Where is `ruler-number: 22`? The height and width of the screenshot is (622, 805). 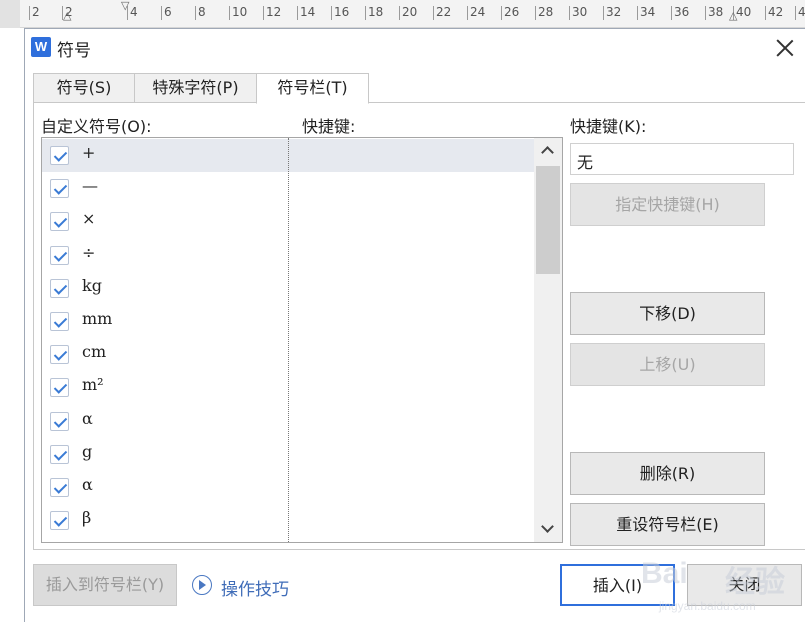 ruler-number: 22 is located at coordinates (444, 12).